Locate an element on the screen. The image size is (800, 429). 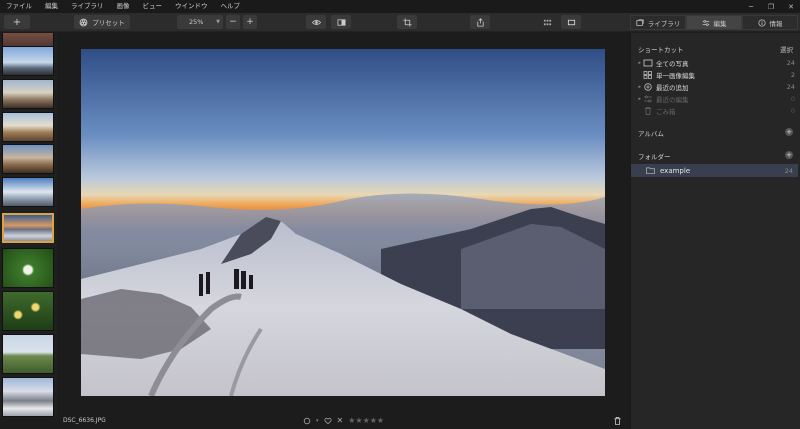
crop-button is located at coordinates (407, 22).